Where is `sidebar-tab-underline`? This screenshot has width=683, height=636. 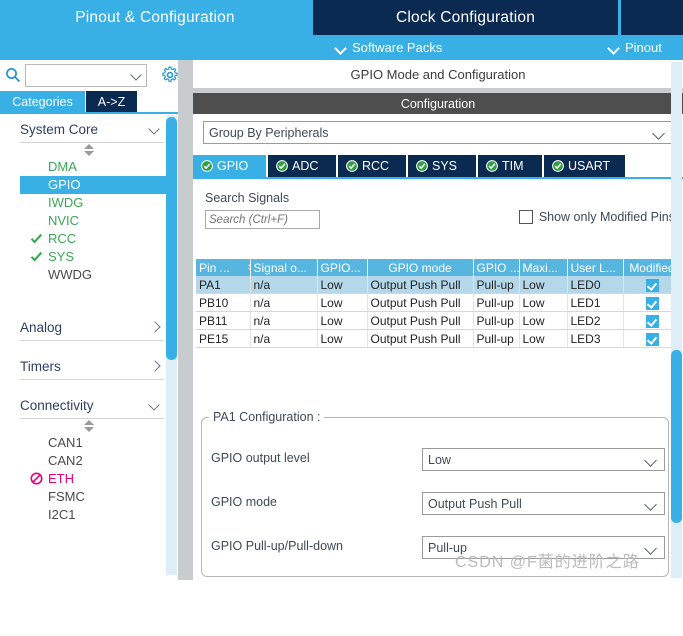
sidebar-tab-underline is located at coordinates (89, 113).